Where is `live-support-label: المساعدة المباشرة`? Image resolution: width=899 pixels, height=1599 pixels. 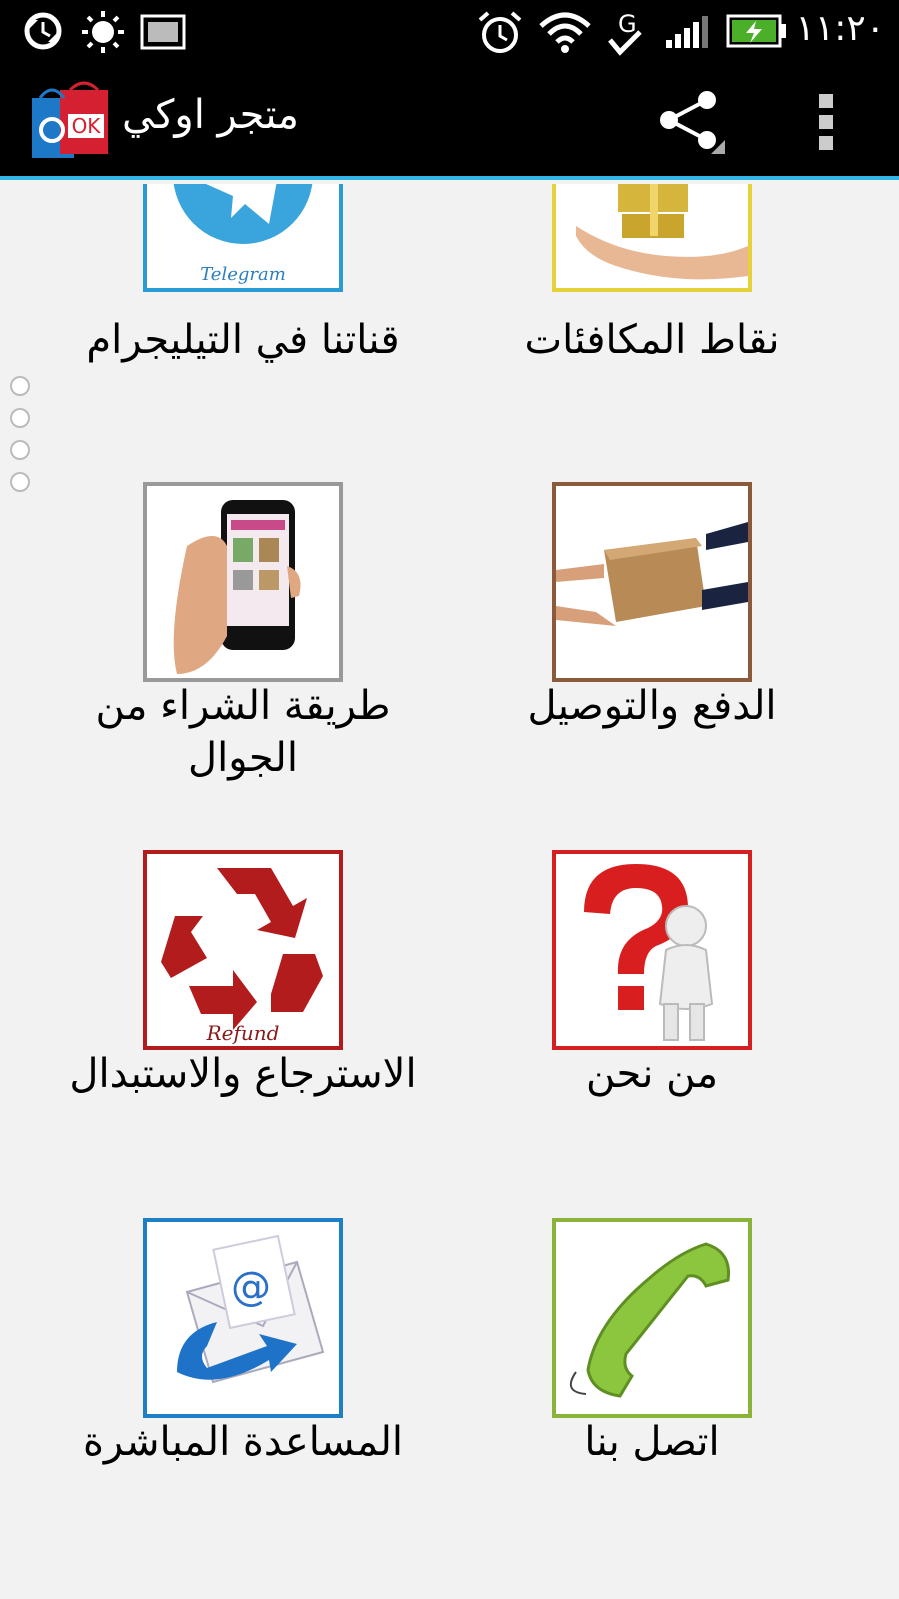 live-support-label: المساعدة المباشرة is located at coordinates (243, 1442).